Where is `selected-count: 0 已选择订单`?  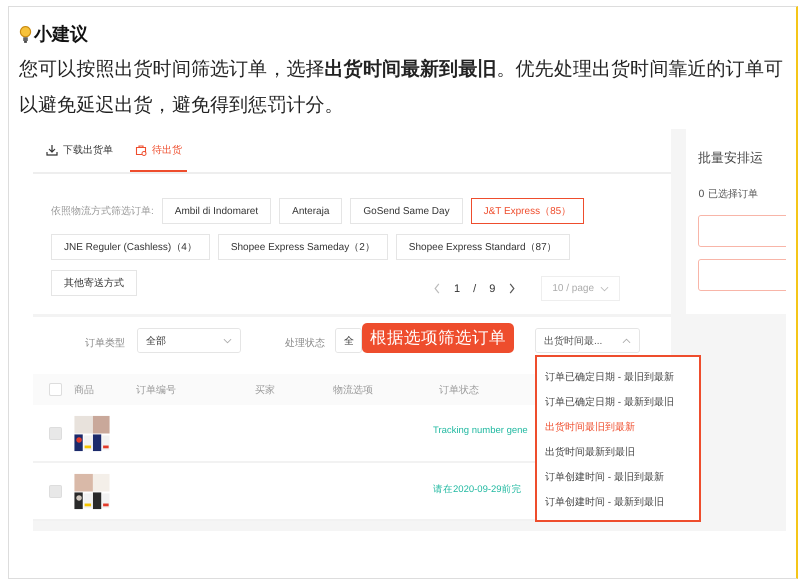 selected-count: 0 已选择订单 is located at coordinates (728, 194).